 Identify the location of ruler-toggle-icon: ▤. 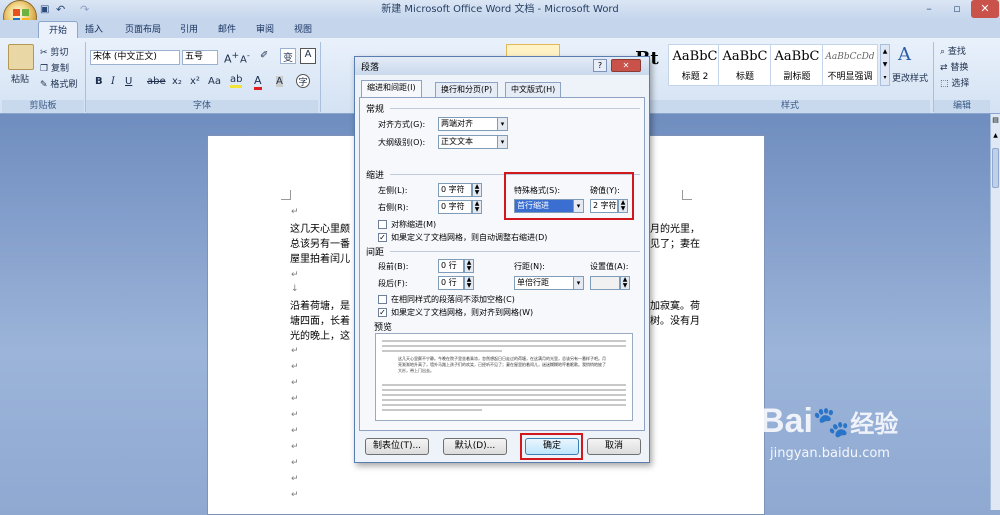
(995, 121).